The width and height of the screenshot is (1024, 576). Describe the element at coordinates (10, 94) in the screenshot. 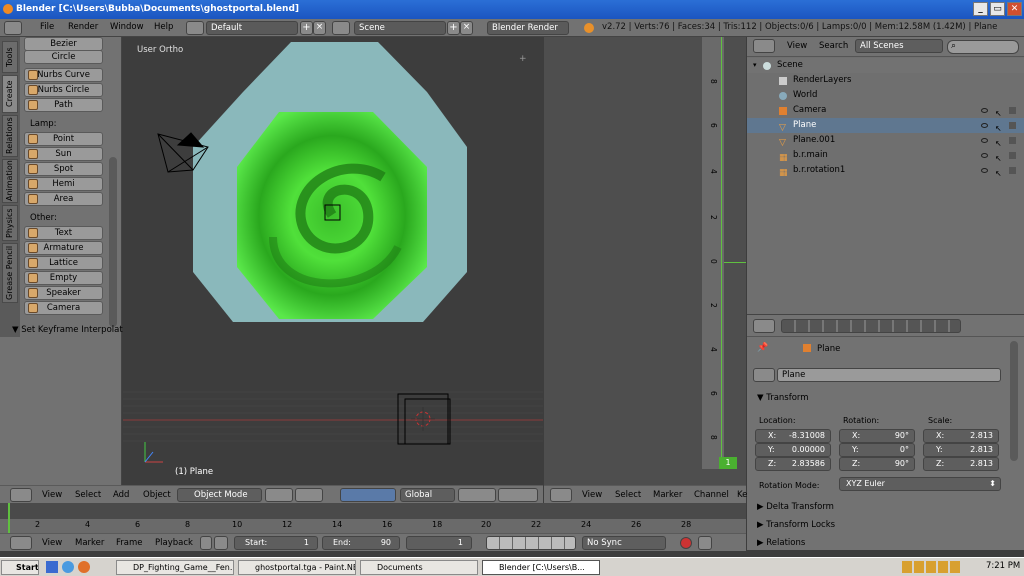

I see `tab-create: Create` at that location.